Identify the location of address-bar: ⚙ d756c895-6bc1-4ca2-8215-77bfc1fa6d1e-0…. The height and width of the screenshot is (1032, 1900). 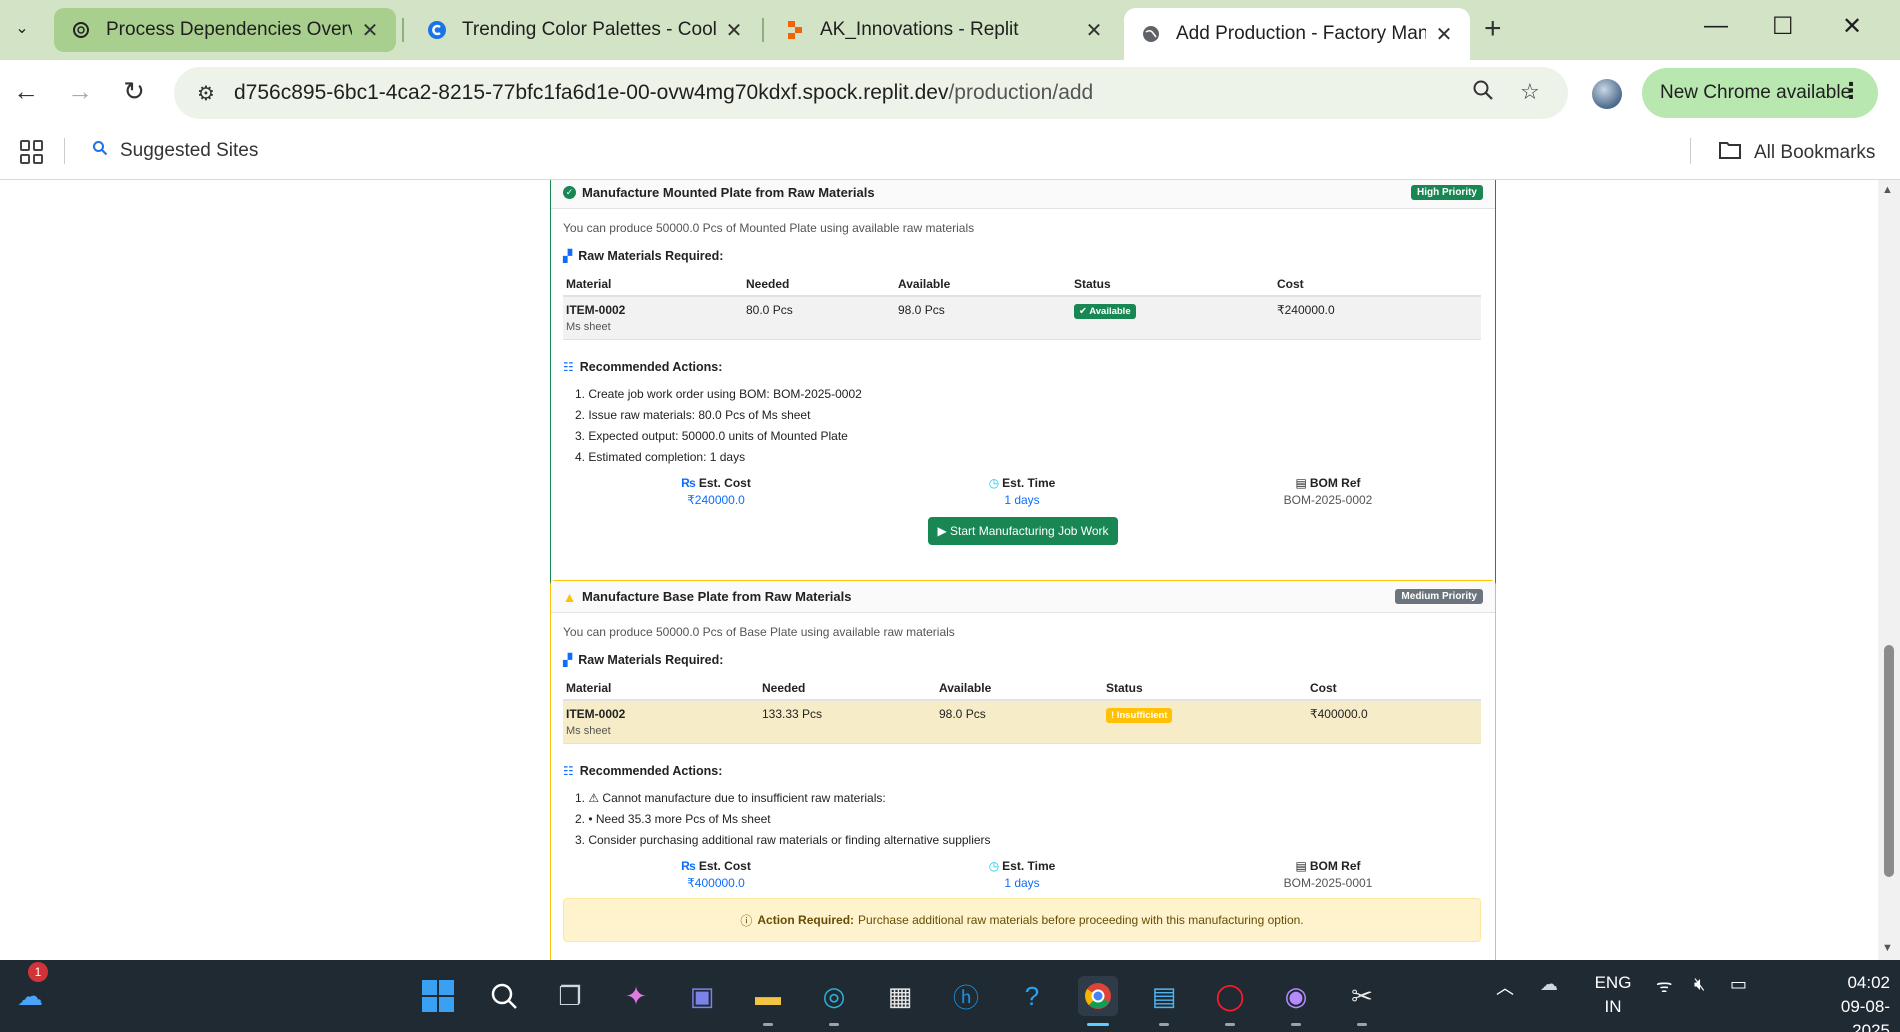
(871, 93).